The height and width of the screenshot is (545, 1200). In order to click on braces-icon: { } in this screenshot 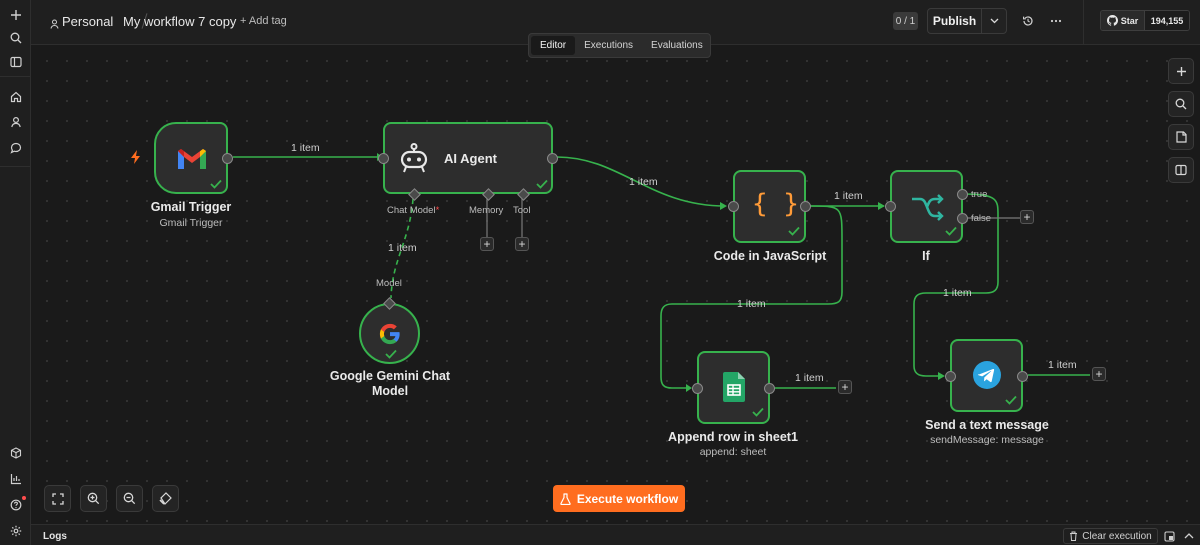, I will do `click(775, 204)`.